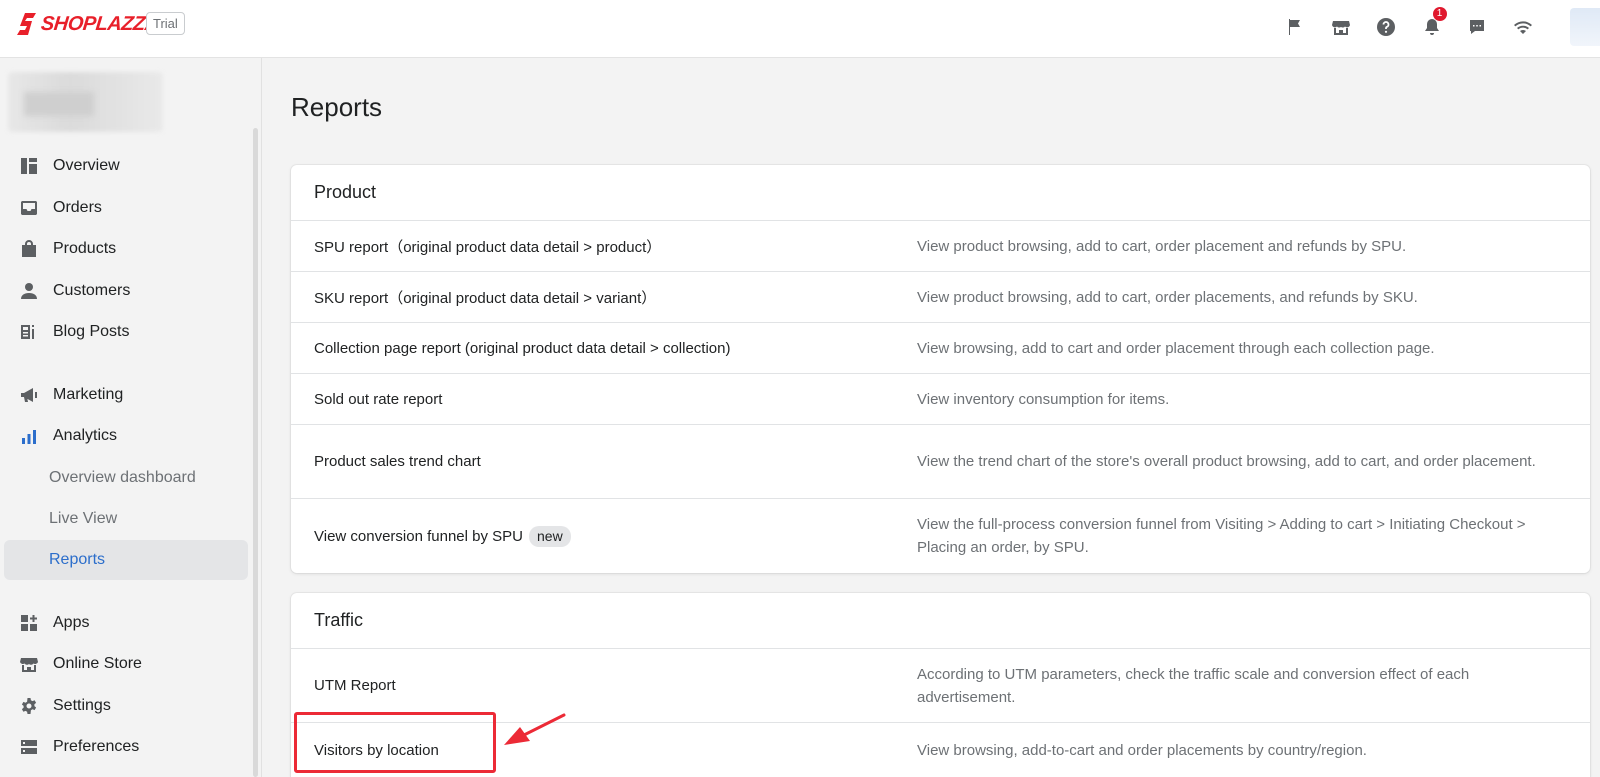 This screenshot has width=1600, height=777. What do you see at coordinates (29, 706) in the screenshot?
I see `gear-icon` at bounding box center [29, 706].